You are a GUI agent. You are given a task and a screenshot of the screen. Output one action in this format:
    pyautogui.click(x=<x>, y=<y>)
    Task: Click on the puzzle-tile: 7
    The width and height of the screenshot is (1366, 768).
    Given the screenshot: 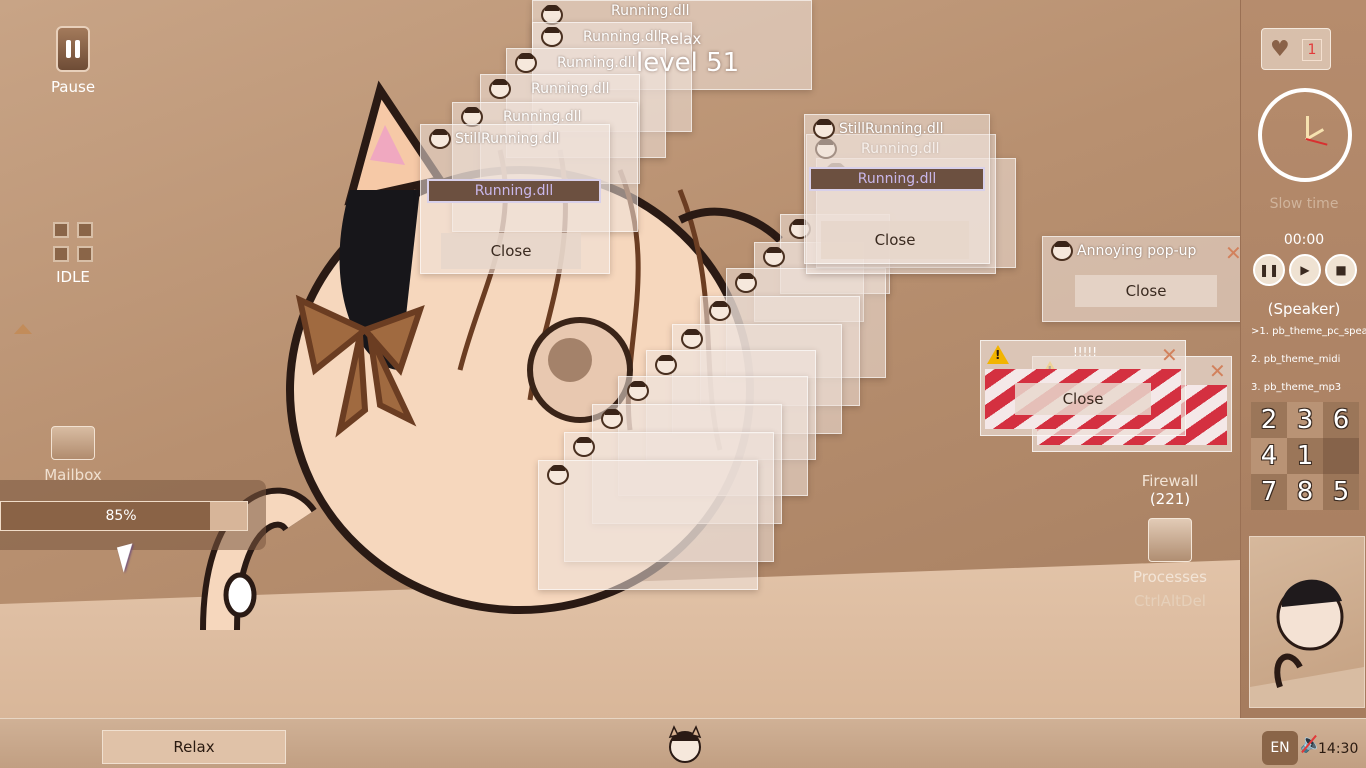 What is the action you would take?
    pyautogui.click(x=1269, y=492)
    